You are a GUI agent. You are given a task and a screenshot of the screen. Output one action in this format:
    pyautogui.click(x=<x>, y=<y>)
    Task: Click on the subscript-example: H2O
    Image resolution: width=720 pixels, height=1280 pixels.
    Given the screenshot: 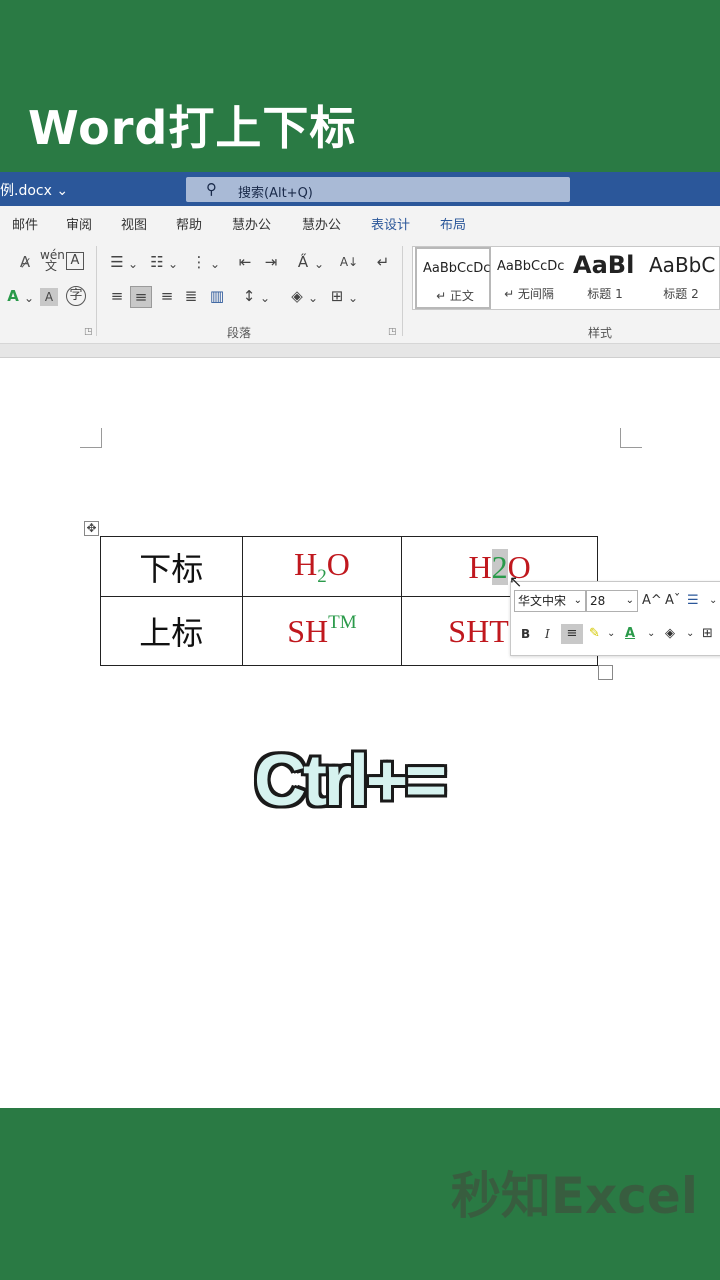 What is the action you would take?
    pyautogui.click(x=322, y=566)
    